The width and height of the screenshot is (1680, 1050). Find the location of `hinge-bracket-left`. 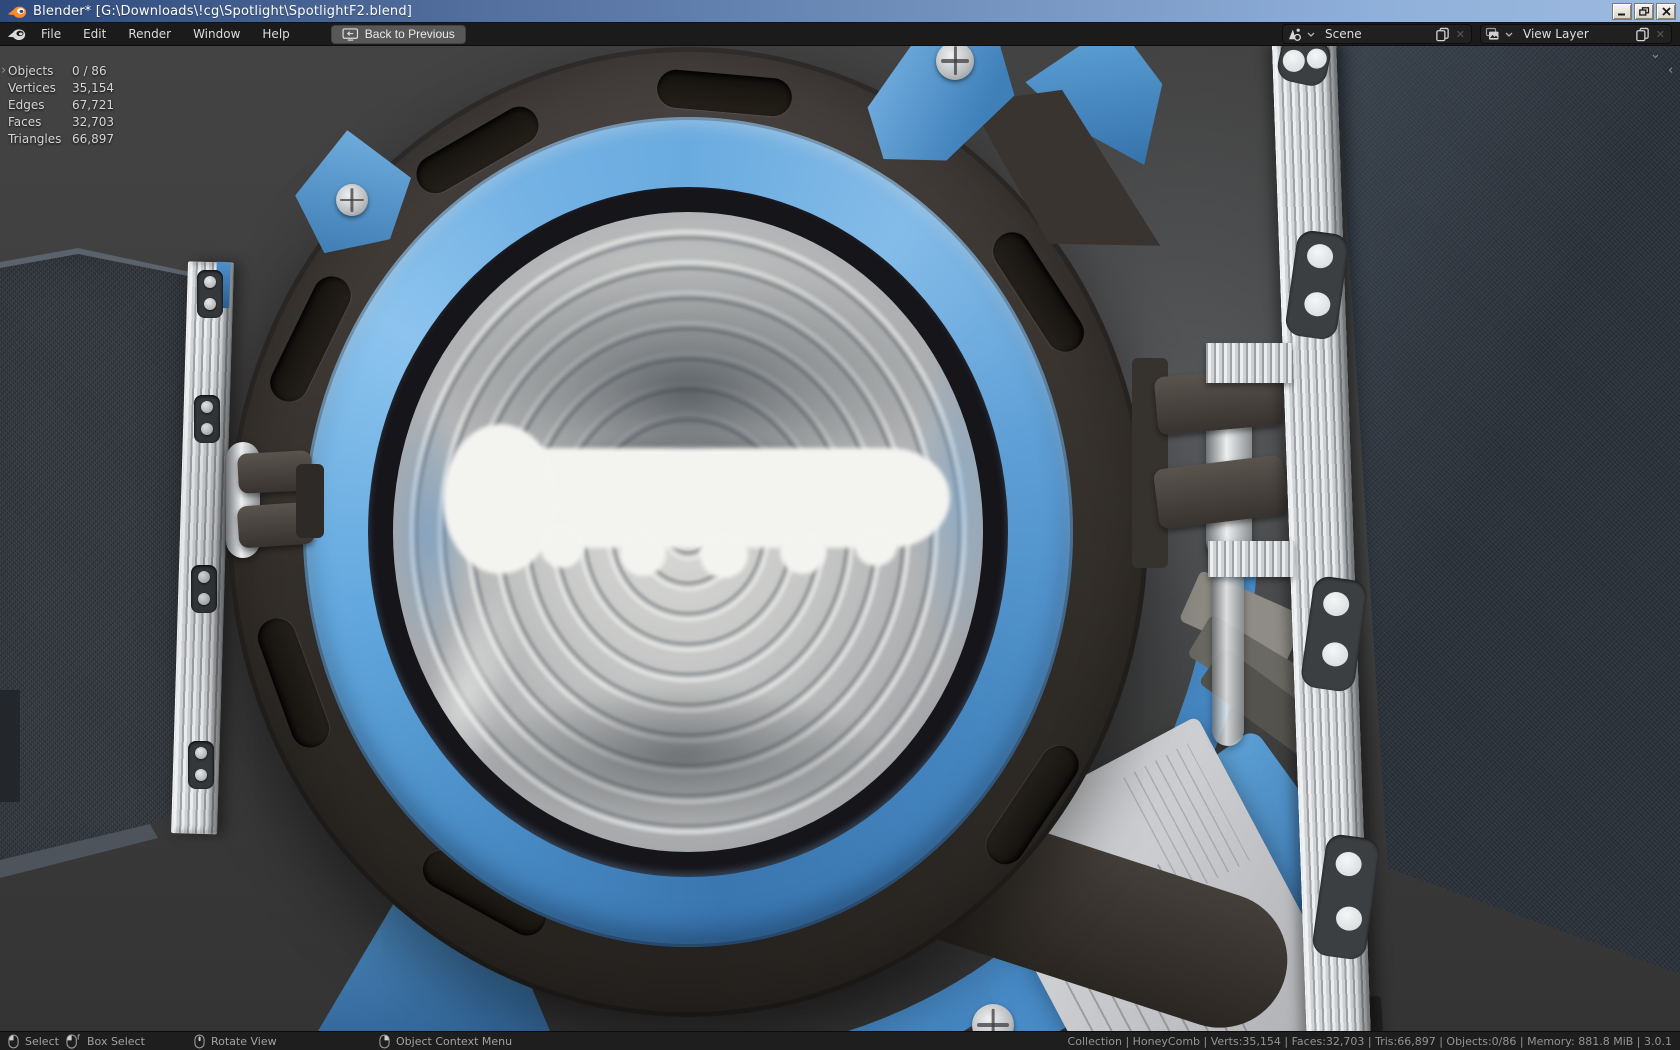

hinge-bracket-left is located at coordinates (310, 501).